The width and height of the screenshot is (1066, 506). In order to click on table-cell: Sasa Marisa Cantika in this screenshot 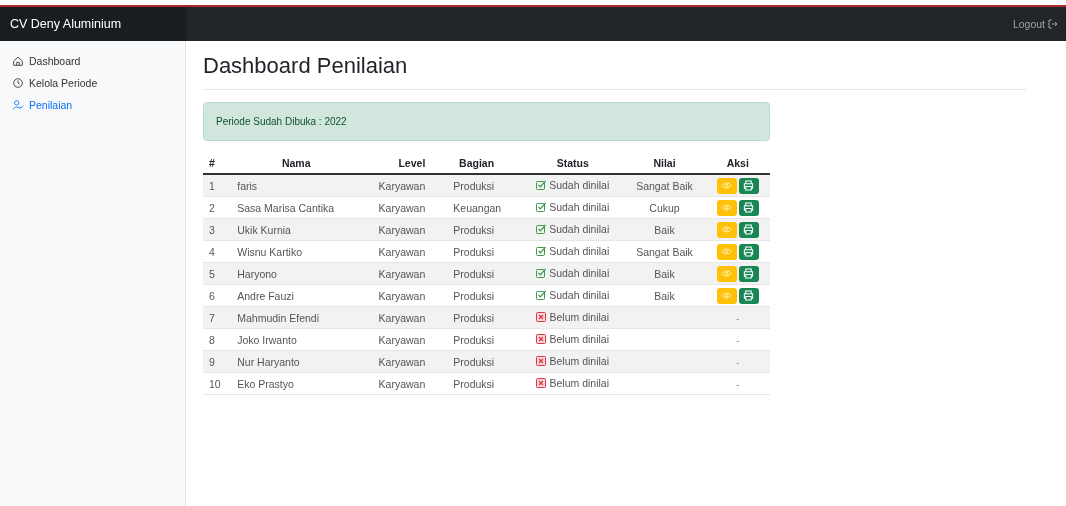, I will do `click(296, 207)`.